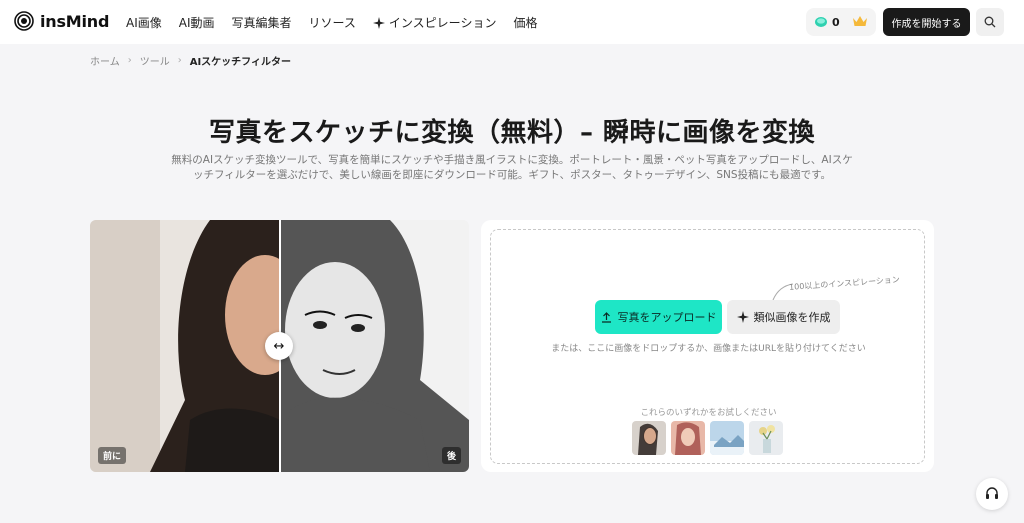 This screenshot has height=523, width=1024. What do you see at coordinates (708, 413) in the screenshot?
I see `try-samples-label: これらのいずれかをお試しください` at bounding box center [708, 413].